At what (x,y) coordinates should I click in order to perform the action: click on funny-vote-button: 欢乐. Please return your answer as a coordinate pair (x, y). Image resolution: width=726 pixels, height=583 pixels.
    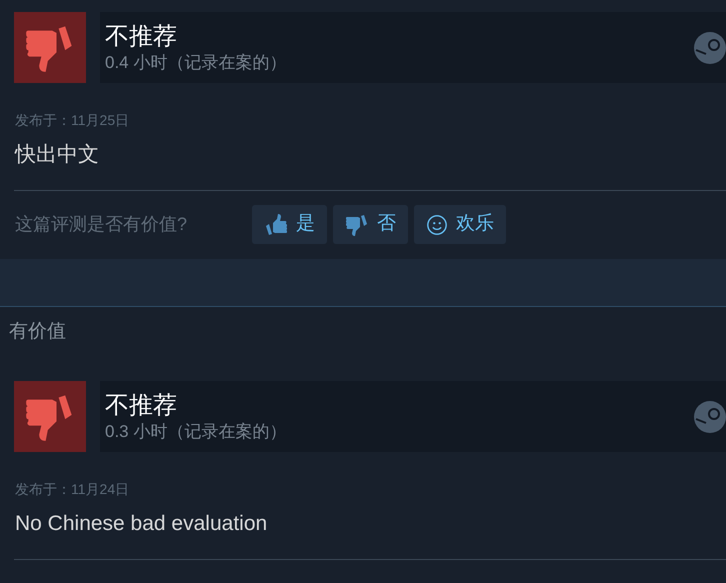
    Looking at the image, I should click on (460, 224).